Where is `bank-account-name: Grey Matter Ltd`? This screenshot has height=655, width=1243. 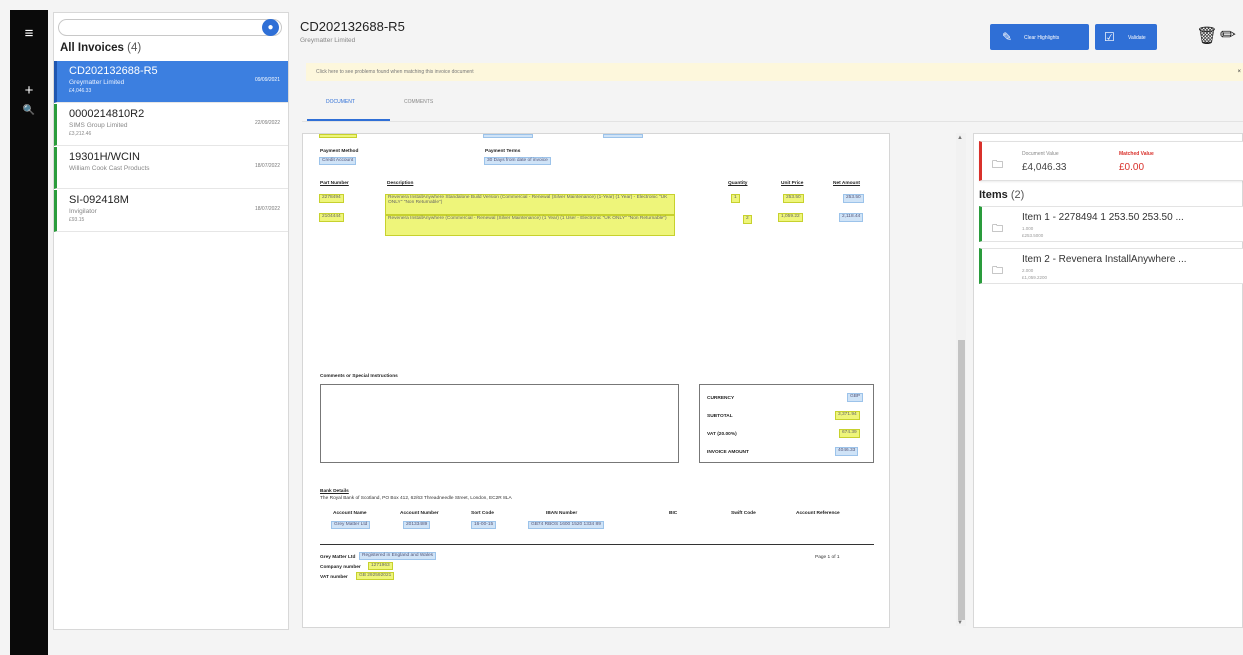 bank-account-name: Grey Matter Ltd is located at coordinates (351, 525).